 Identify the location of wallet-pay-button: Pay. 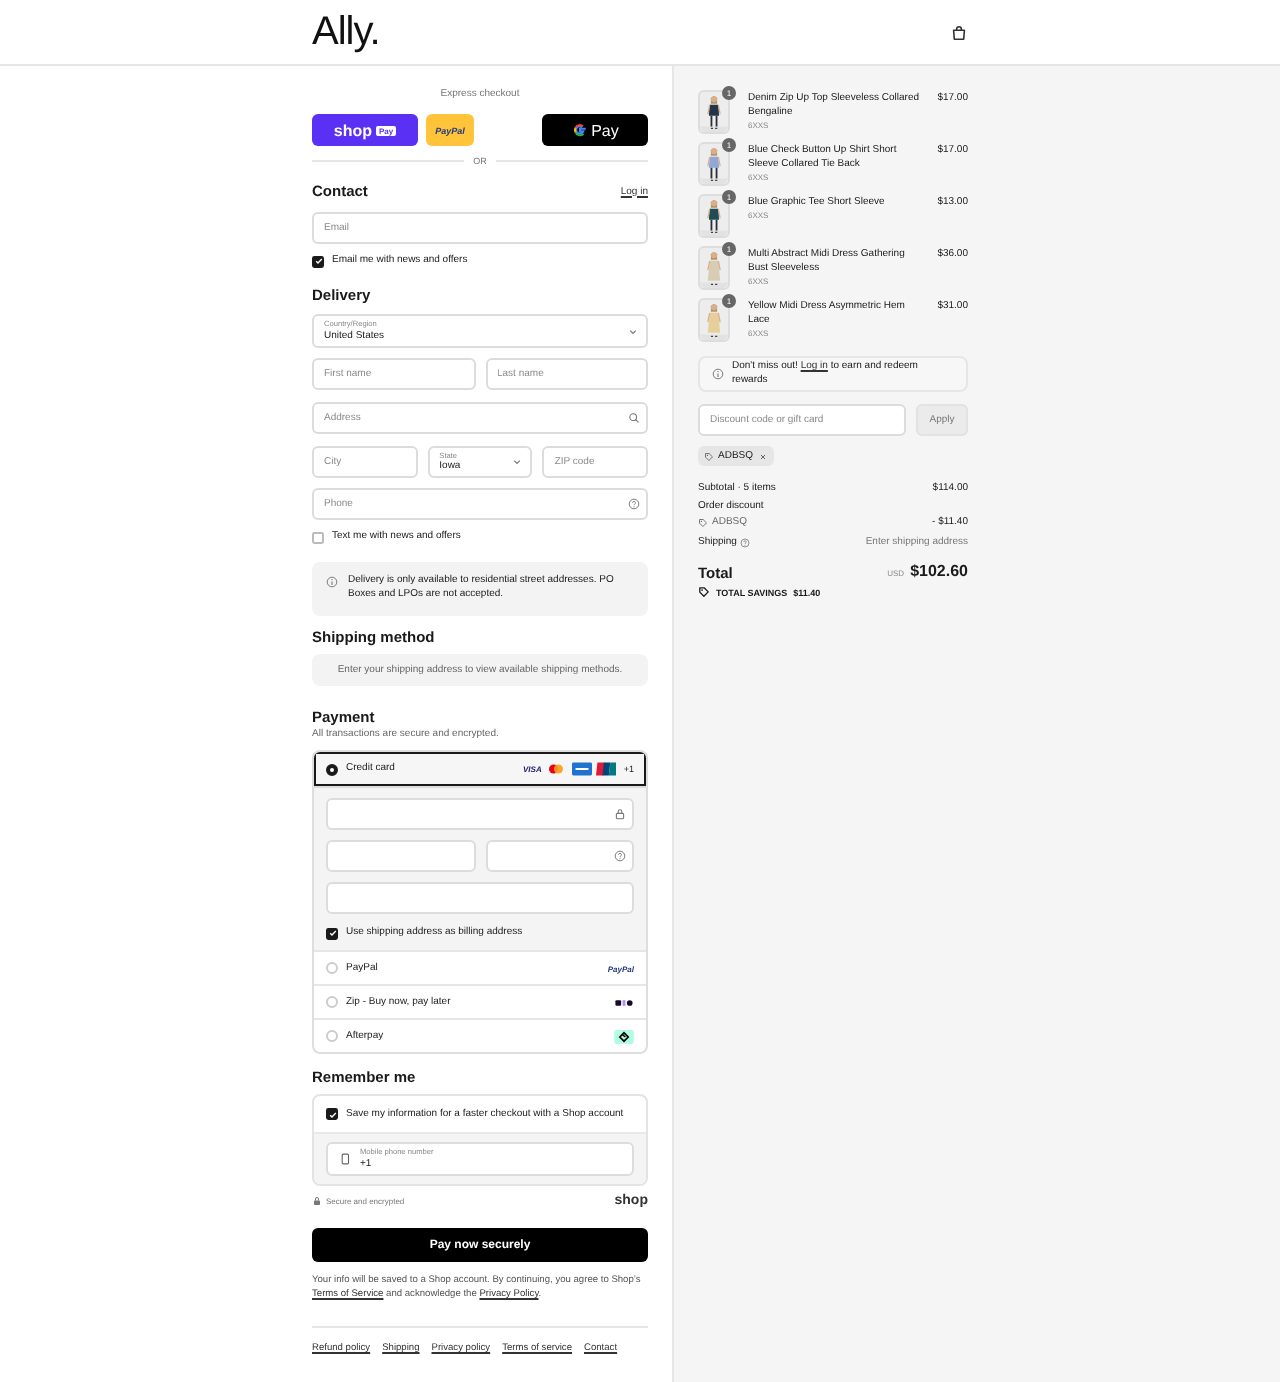
(595, 130).